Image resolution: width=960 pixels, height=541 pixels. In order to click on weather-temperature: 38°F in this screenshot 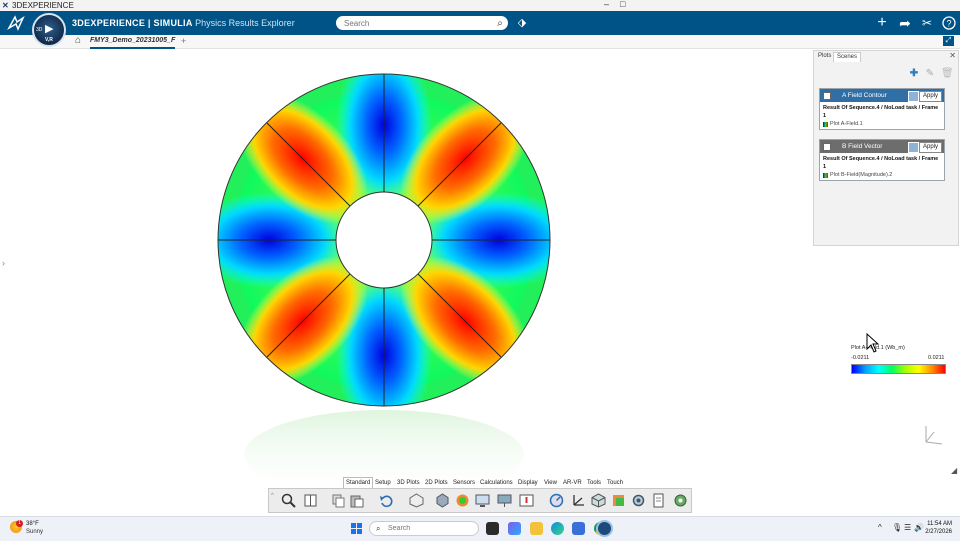, I will do `click(32, 524)`.